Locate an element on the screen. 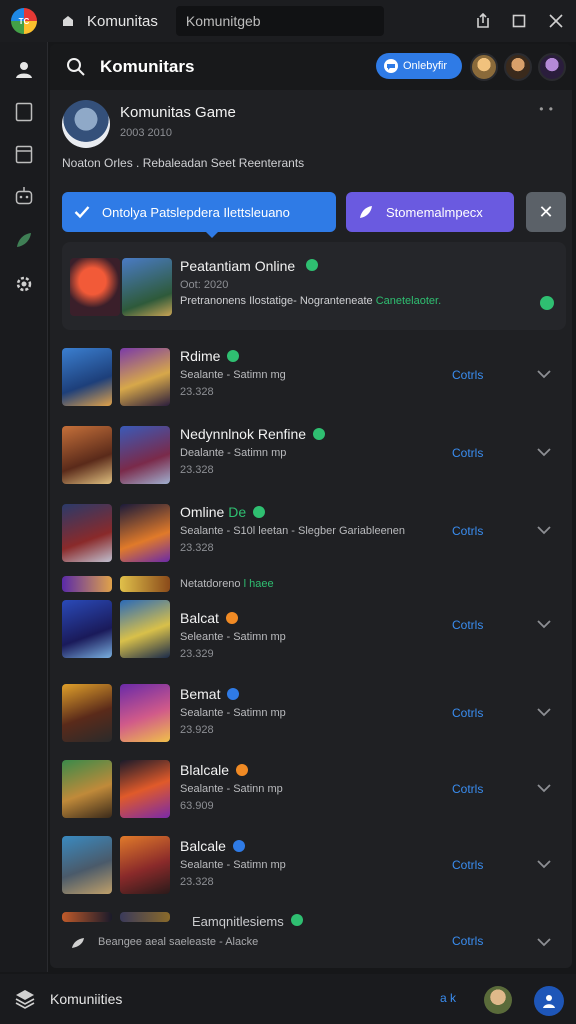 This screenshot has width=576, height=1024. user-avatar is located at coordinates (498, 1000).